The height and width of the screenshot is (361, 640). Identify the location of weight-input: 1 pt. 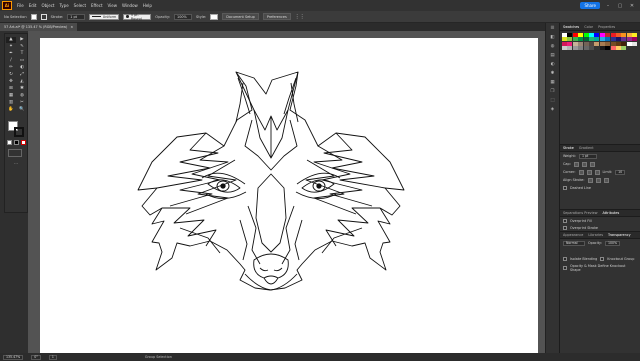
(587, 156).